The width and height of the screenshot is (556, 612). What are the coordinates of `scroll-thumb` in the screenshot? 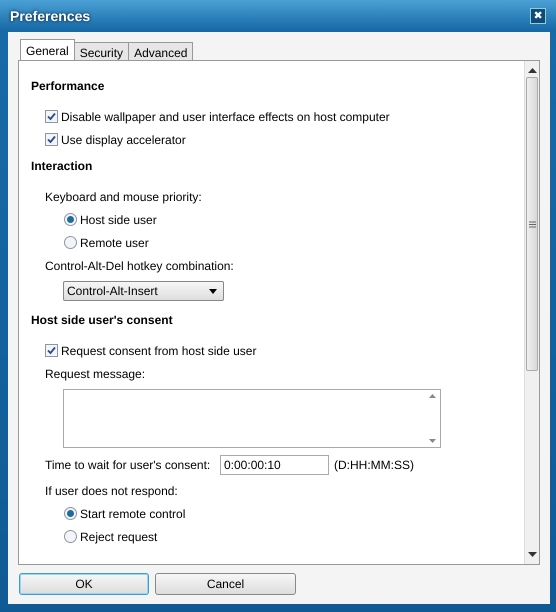 It's located at (532, 224).